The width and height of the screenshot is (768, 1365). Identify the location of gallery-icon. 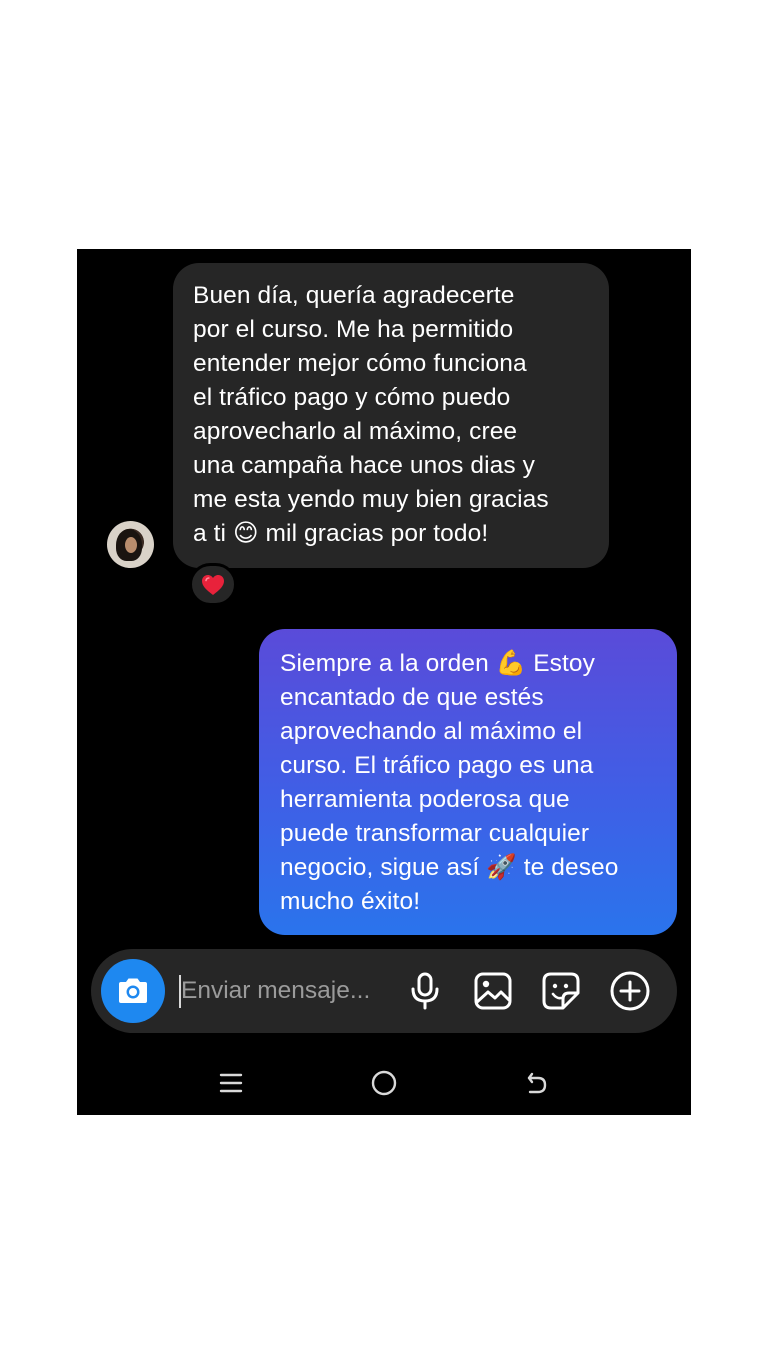
(493, 991).